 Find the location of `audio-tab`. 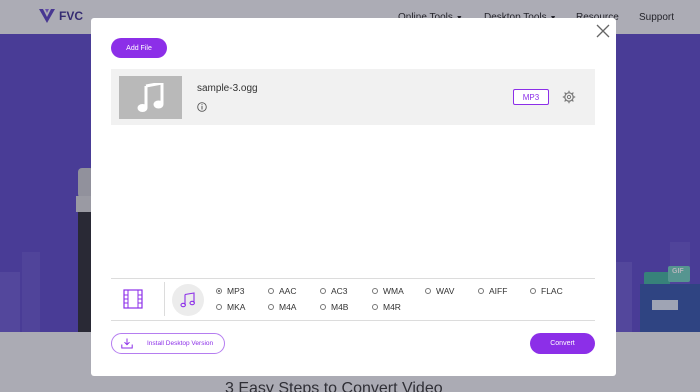

audio-tab is located at coordinates (188, 300).